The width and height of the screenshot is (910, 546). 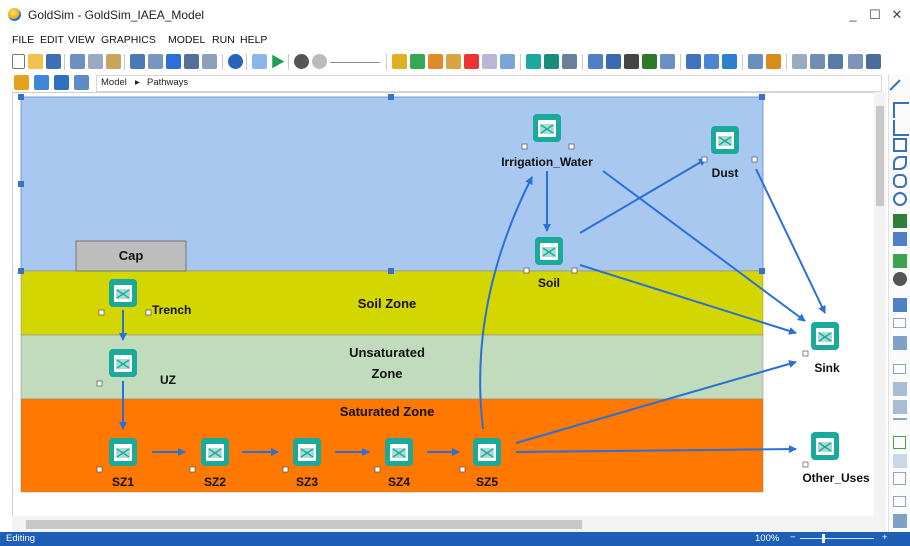 I want to click on menu-run: RUN, so click(x=223, y=40).